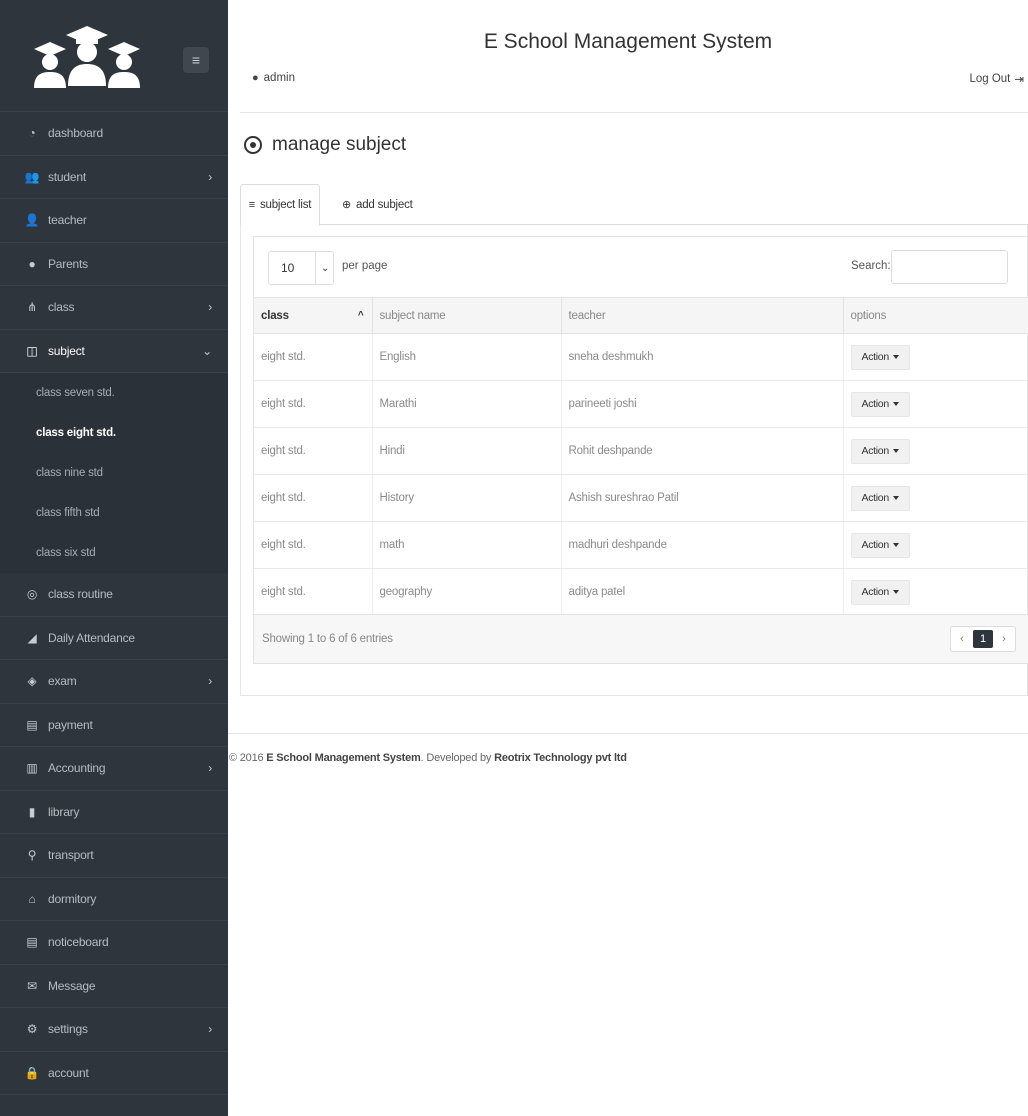 The image size is (1028, 1116). I want to click on sidebar-item-label: subject, so click(66, 350).